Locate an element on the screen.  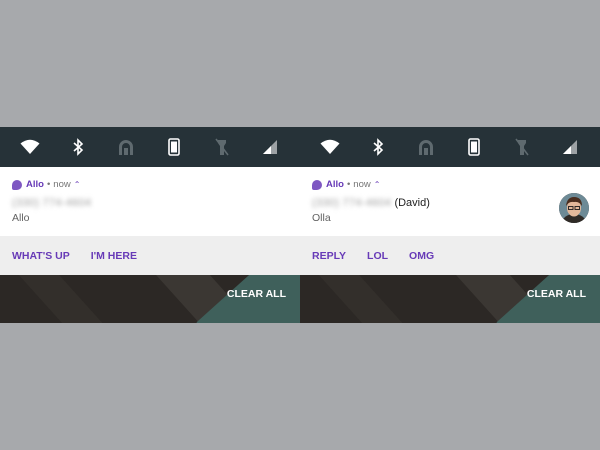
notification-message: Allo is located at coordinates (21, 218).